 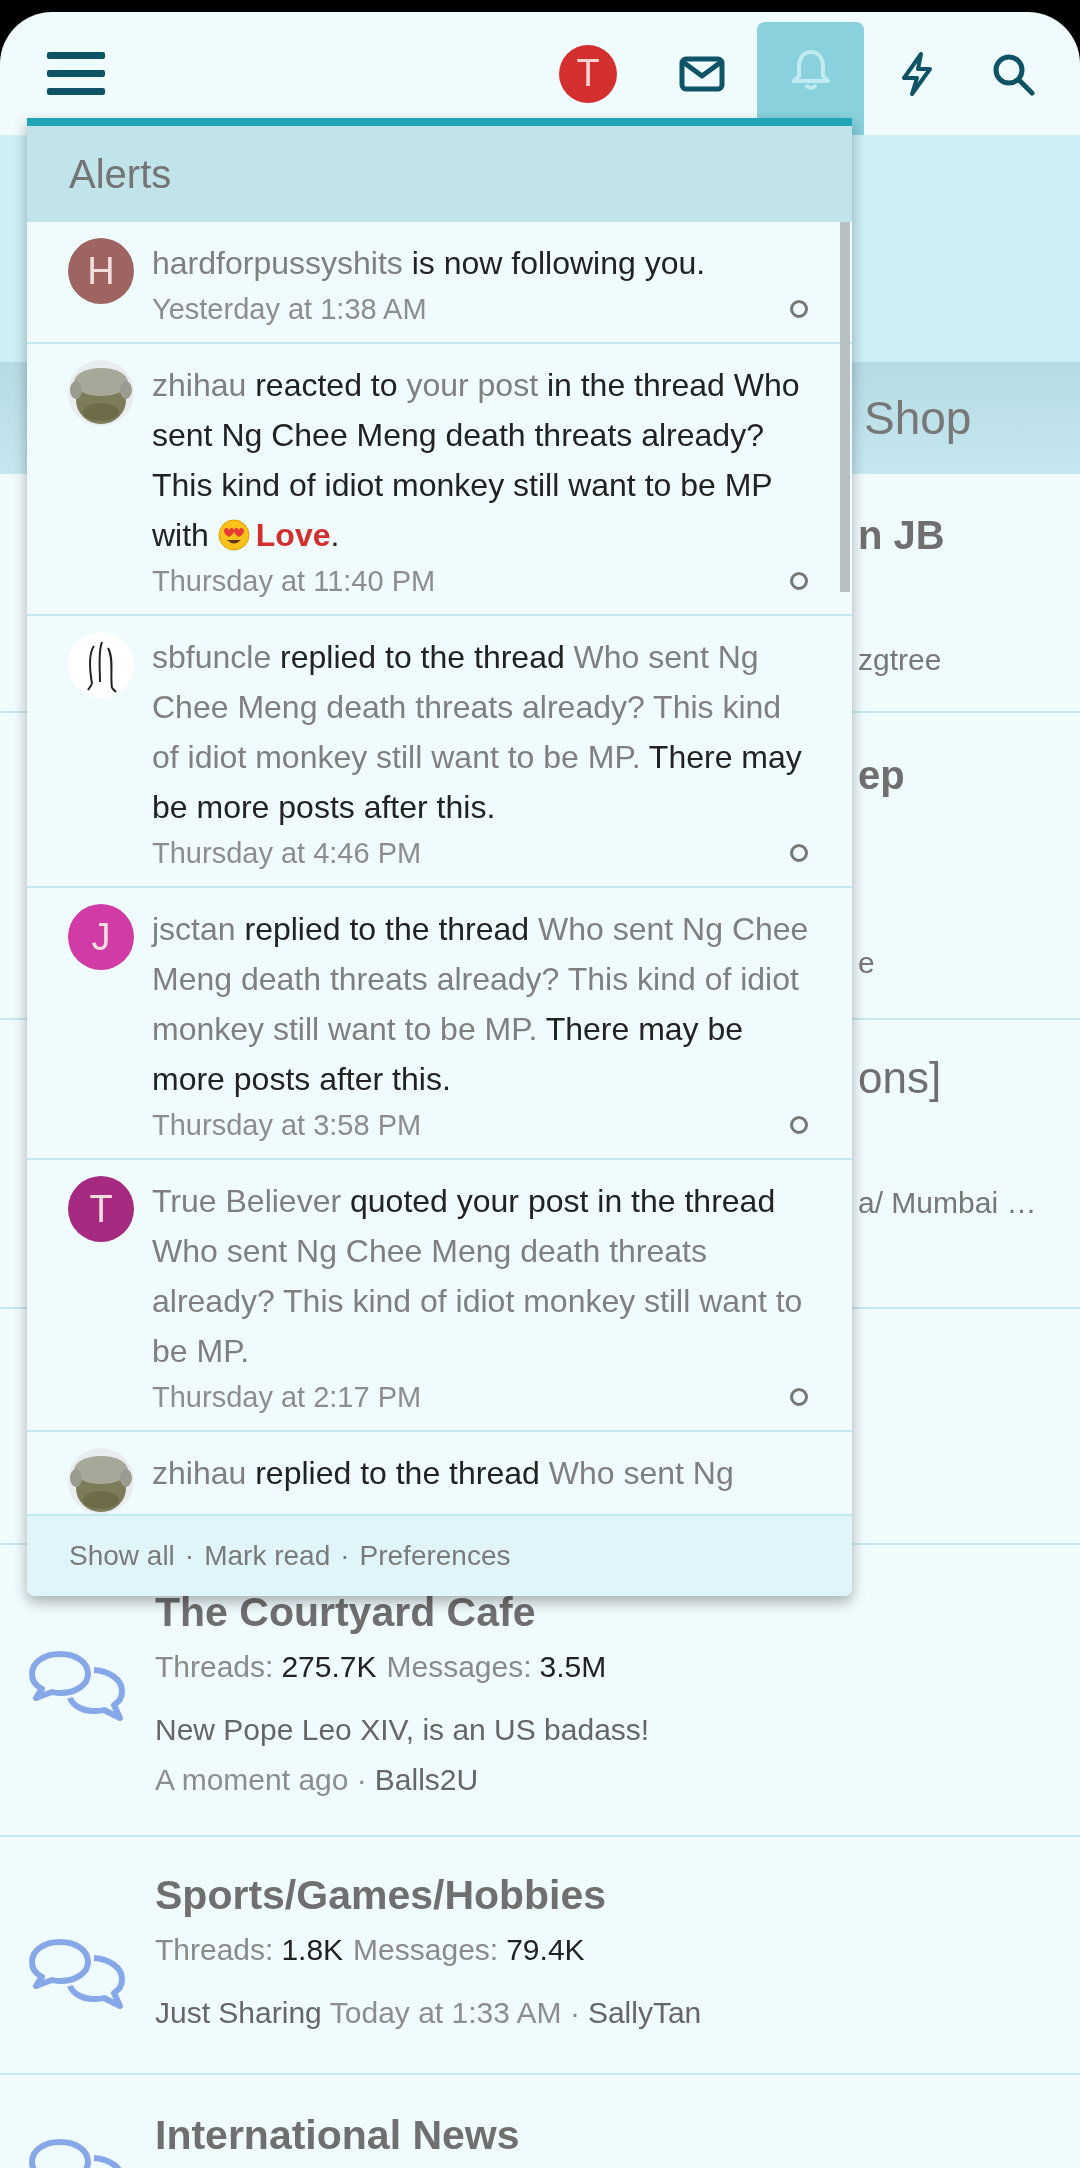 What do you see at coordinates (429, 263) in the screenshot?
I see `alert-text: hardforpussyshits is now following you.` at bounding box center [429, 263].